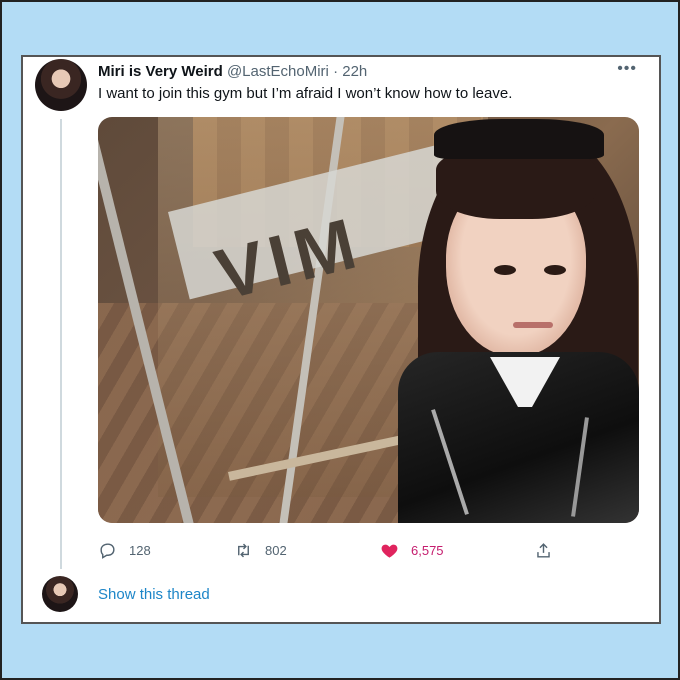  What do you see at coordinates (354, 71) in the screenshot?
I see `timestamp: 22h` at bounding box center [354, 71].